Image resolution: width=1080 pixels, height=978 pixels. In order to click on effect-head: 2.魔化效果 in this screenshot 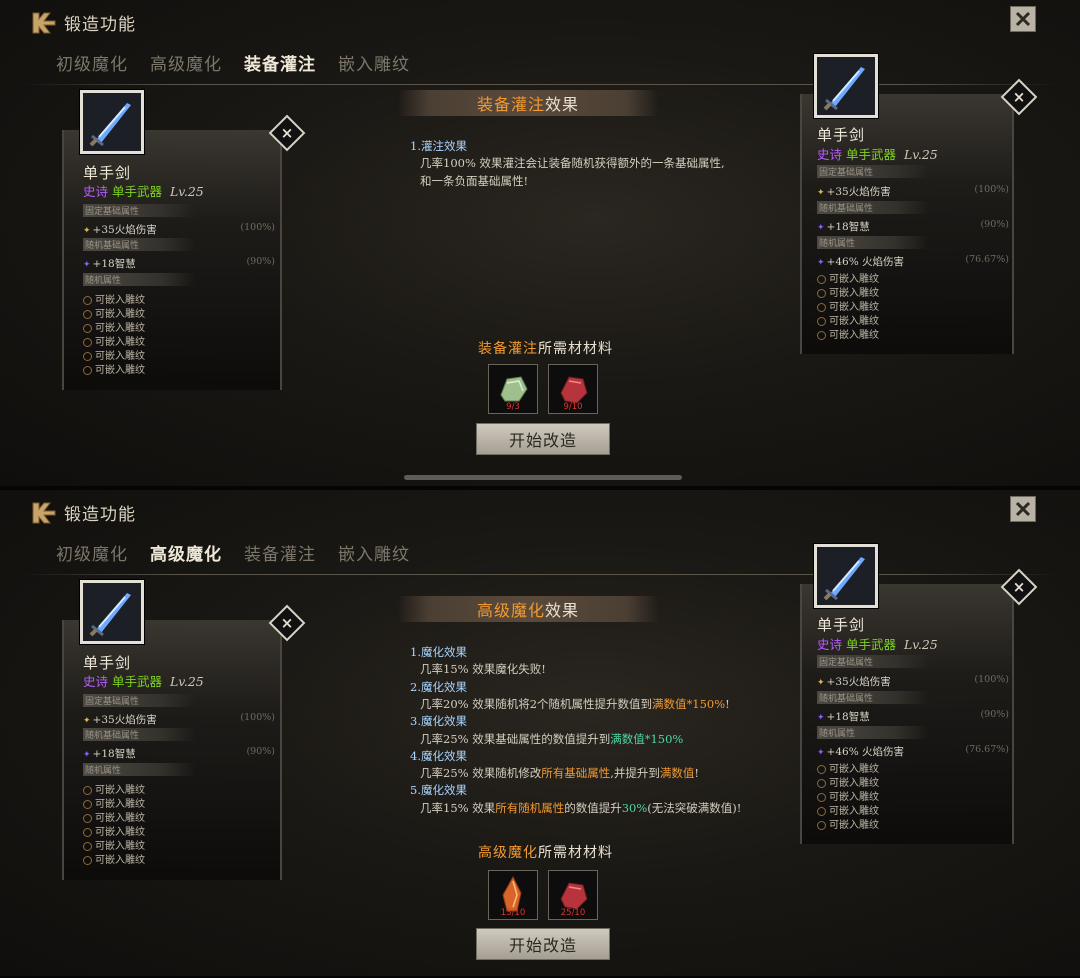, I will do `click(438, 686)`.